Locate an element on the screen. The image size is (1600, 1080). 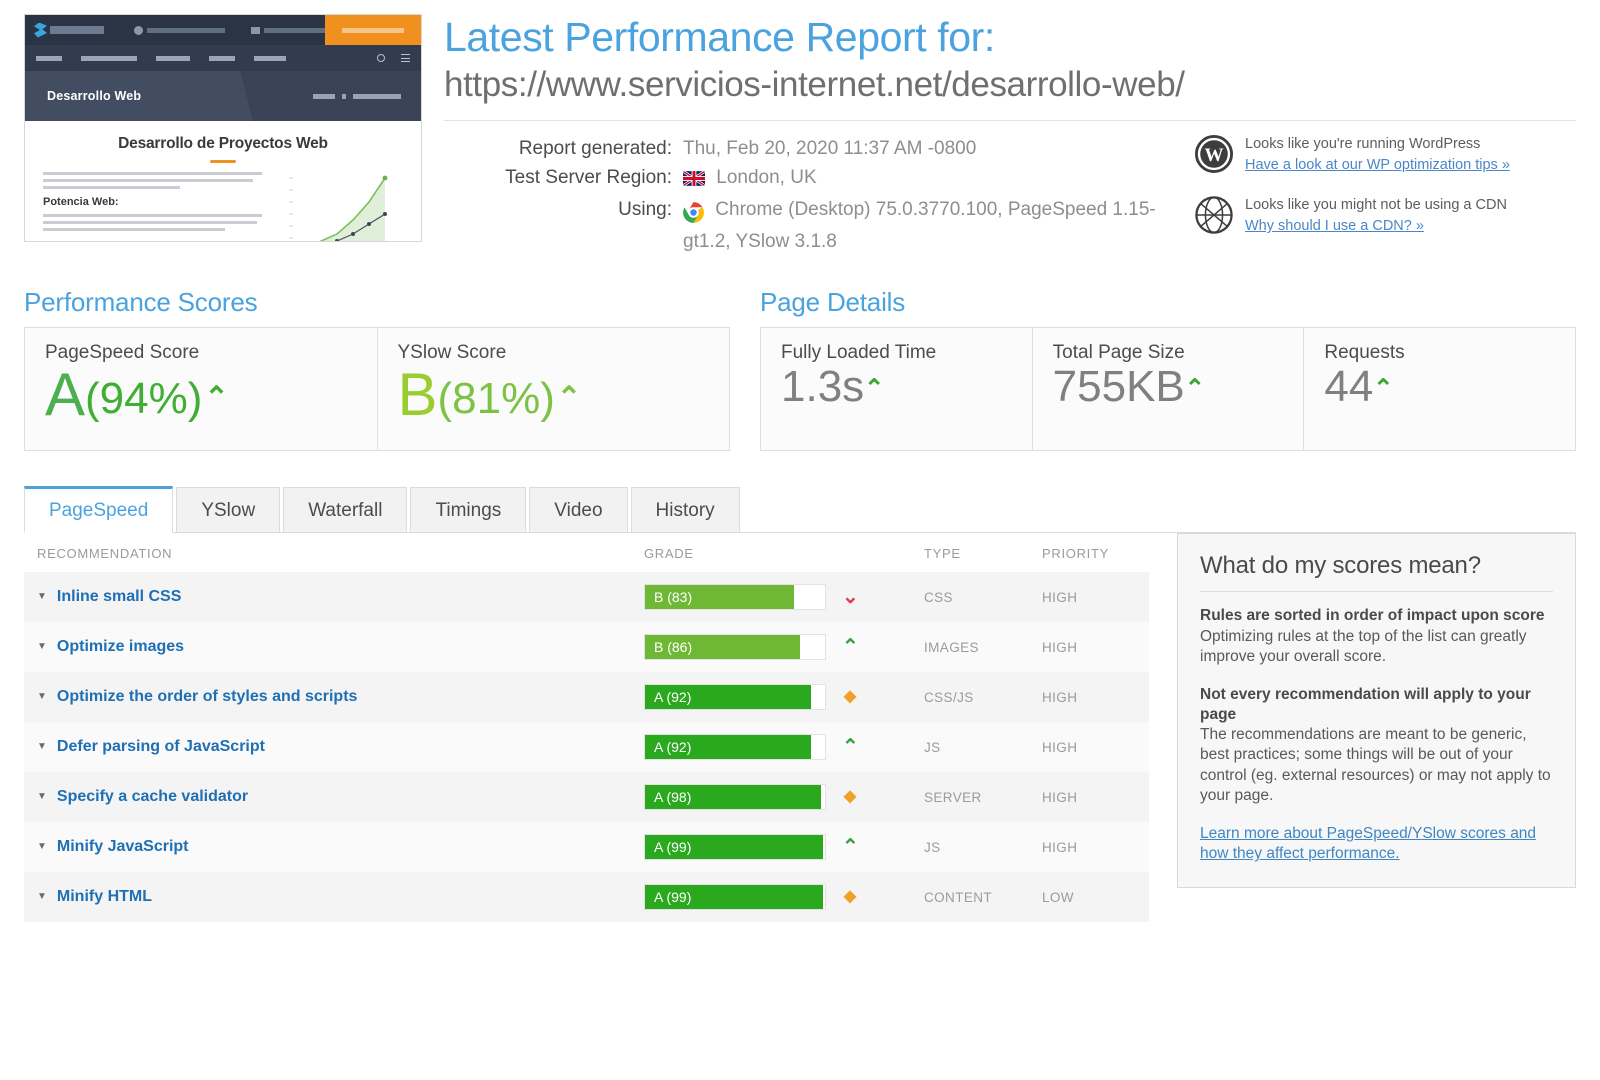
grade-cell: B (86) ⌃ is located at coordinates (784, 647).